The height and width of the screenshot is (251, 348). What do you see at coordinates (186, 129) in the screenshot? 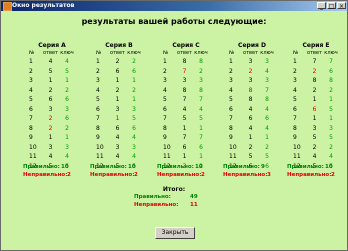
I see `table-row: 8 1 1` at bounding box center [186, 129].